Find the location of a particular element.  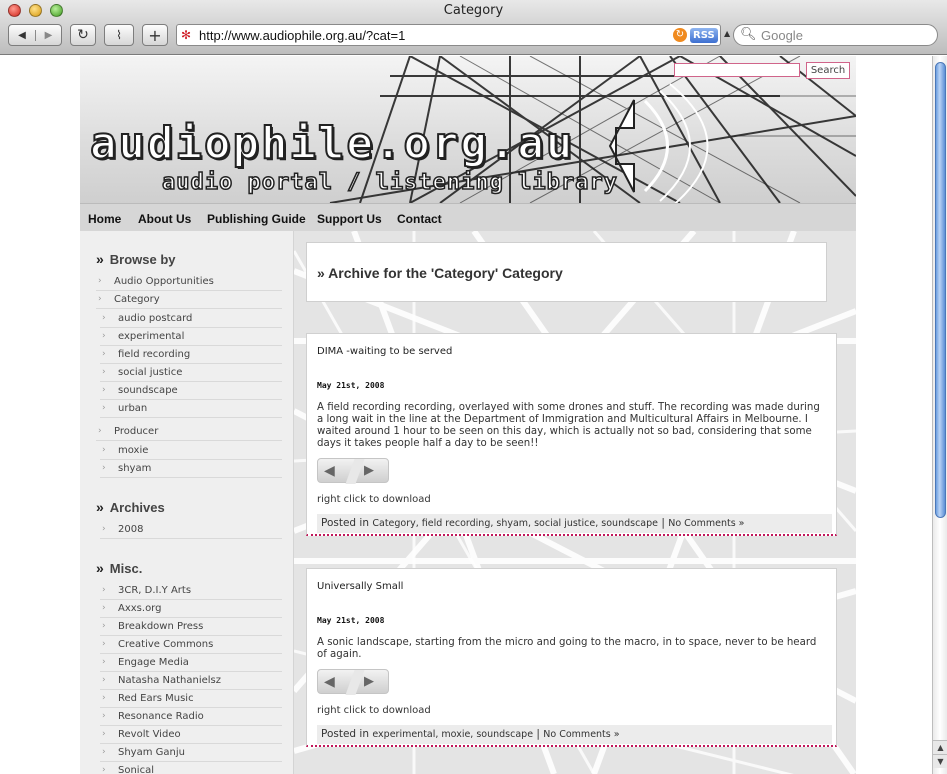

address-dropdown-icon: ▲ is located at coordinates (727, 33).